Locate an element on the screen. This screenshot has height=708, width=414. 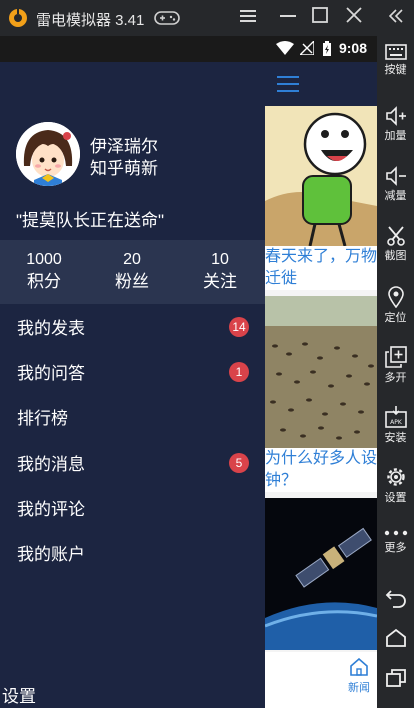
stat-value: 20 is located at coordinates (132, 259).